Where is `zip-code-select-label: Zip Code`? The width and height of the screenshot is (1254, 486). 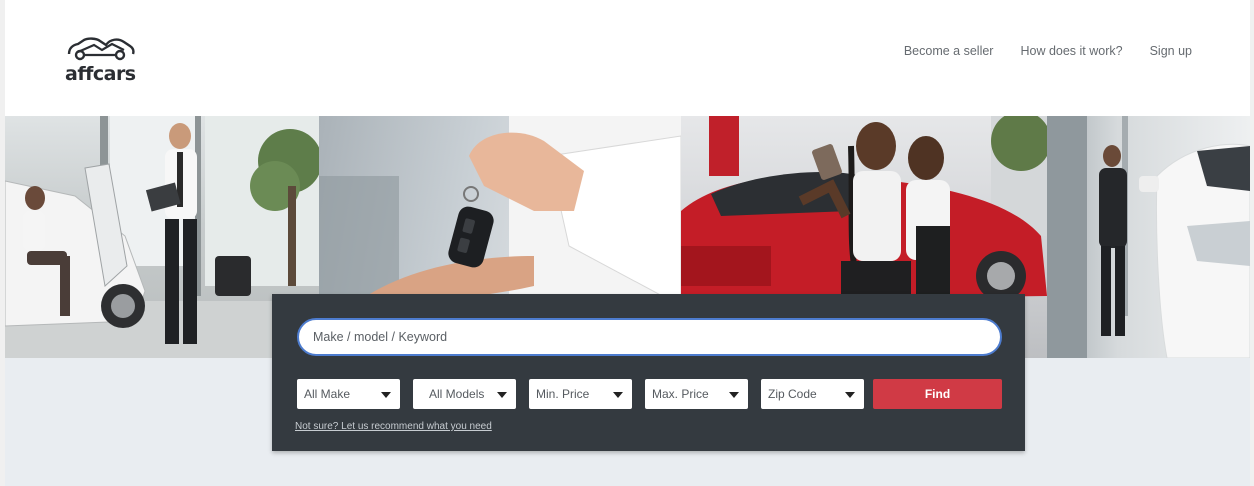
zip-code-select-label: Zip Code is located at coordinates (792, 394).